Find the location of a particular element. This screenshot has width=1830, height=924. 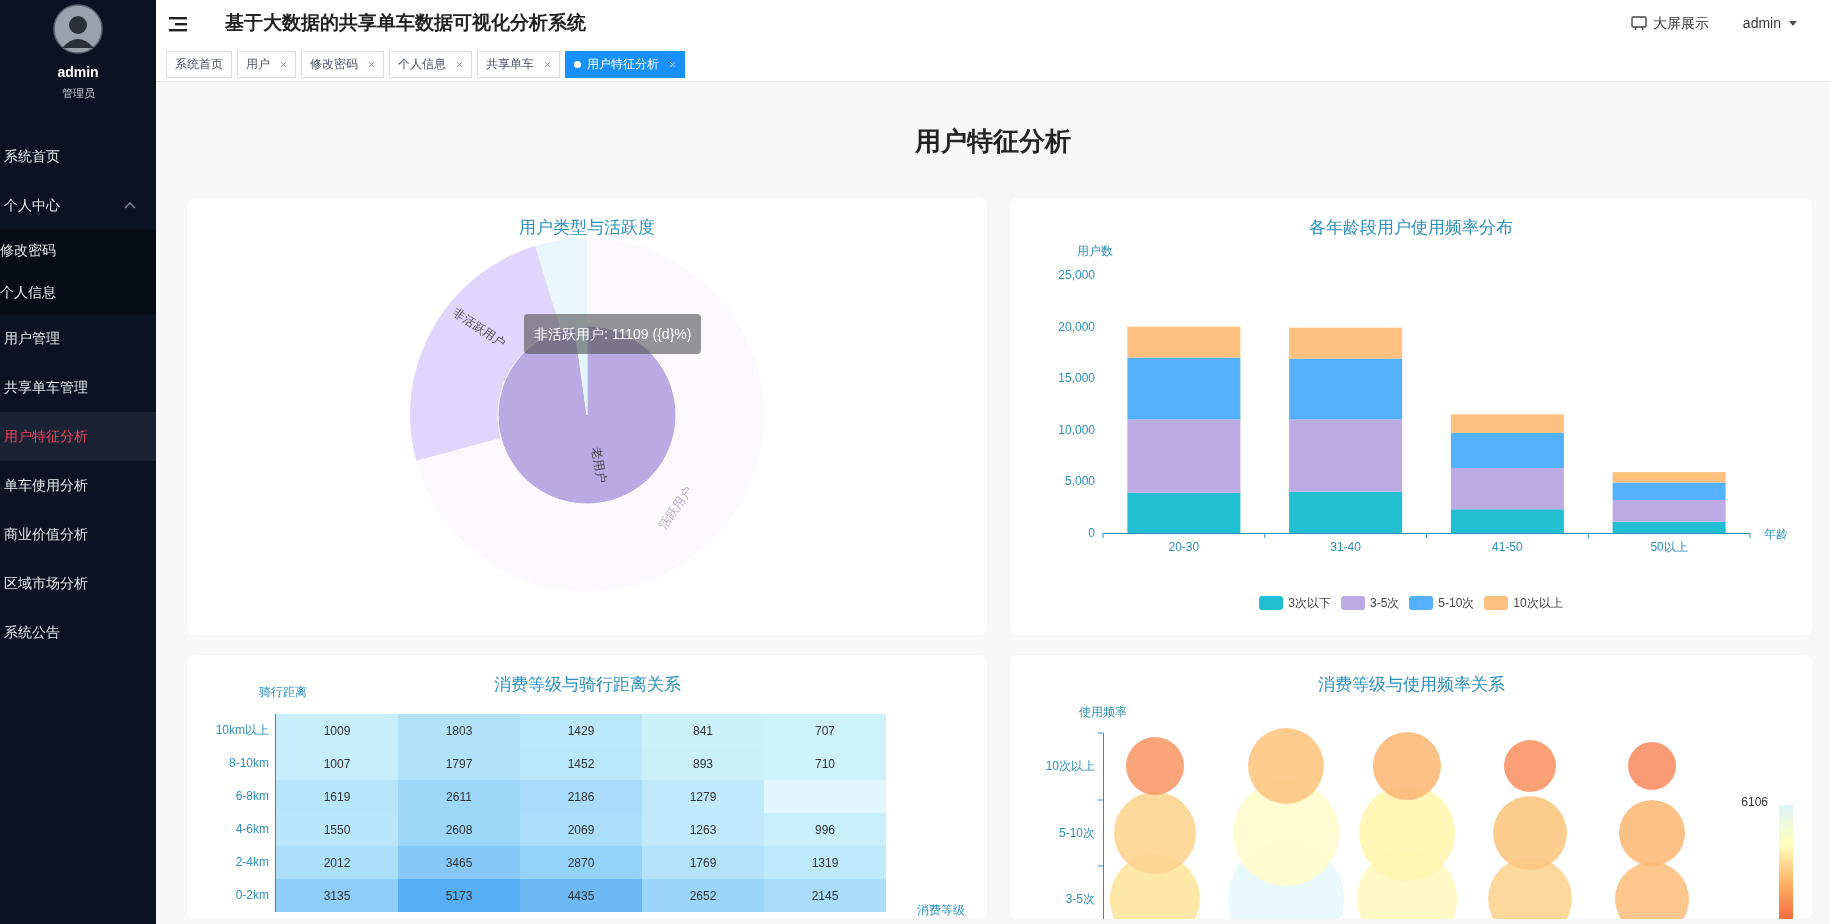

tick-label: 5,000 is located at coordinates (1079, 481).